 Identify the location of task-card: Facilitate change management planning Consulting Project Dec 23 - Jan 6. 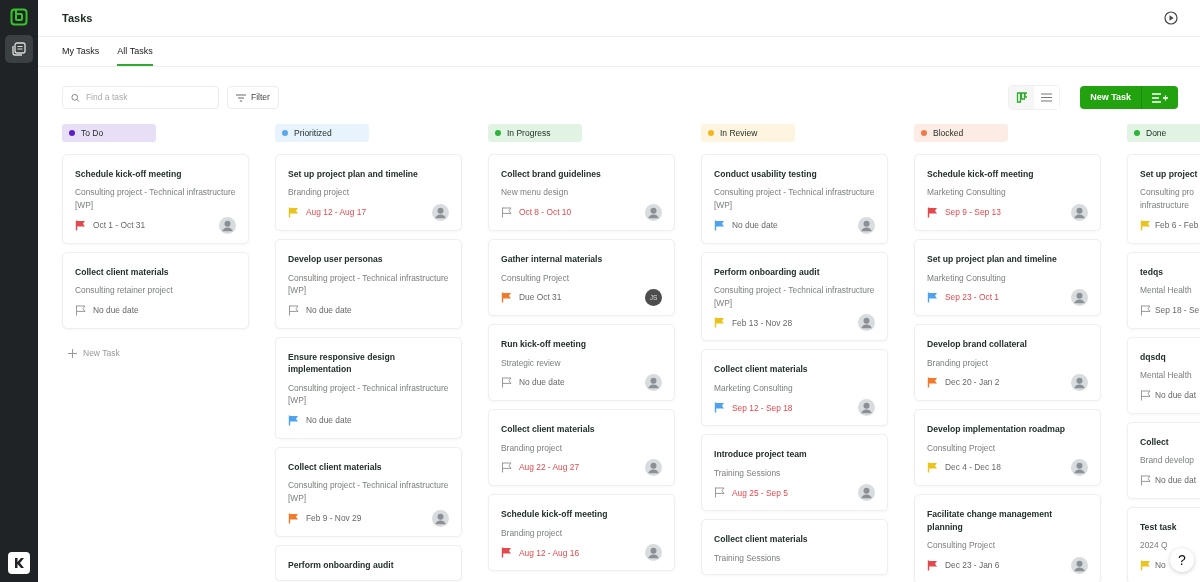
(1007, 538).